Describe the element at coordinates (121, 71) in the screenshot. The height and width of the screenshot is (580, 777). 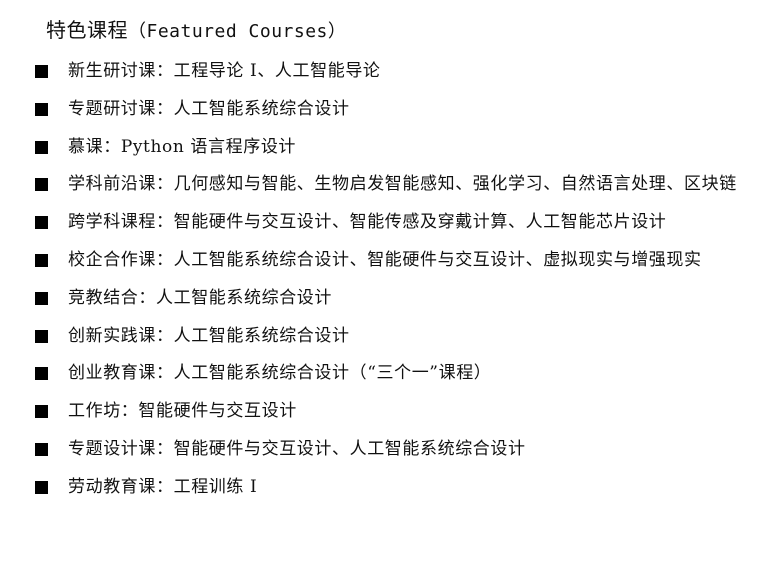
I see `course-category: 新生研讨课：` at that location.